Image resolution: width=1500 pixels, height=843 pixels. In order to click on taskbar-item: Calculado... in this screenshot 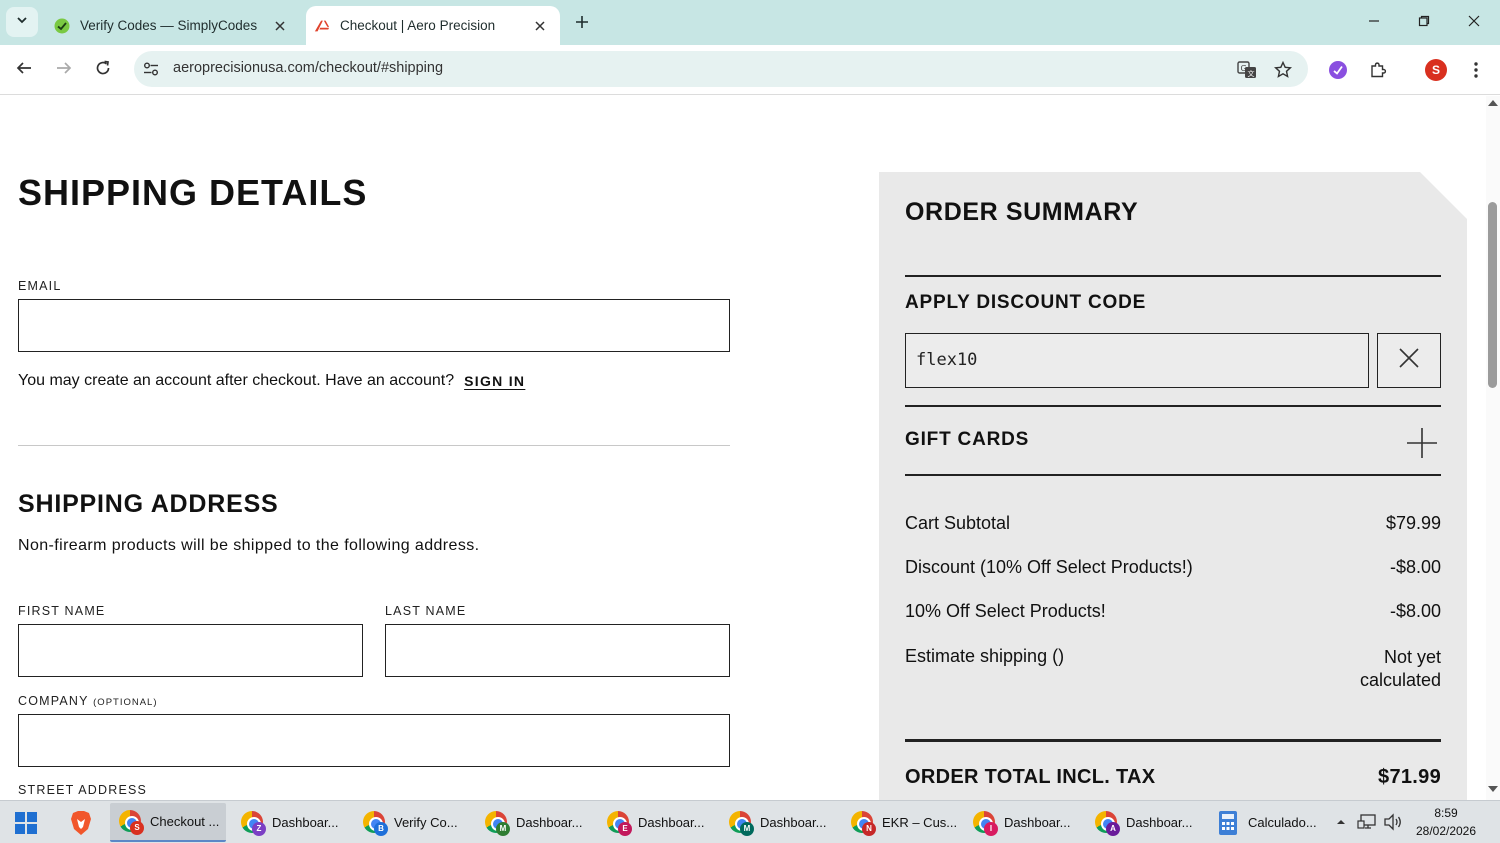, I will do `click(1266, 822)`.